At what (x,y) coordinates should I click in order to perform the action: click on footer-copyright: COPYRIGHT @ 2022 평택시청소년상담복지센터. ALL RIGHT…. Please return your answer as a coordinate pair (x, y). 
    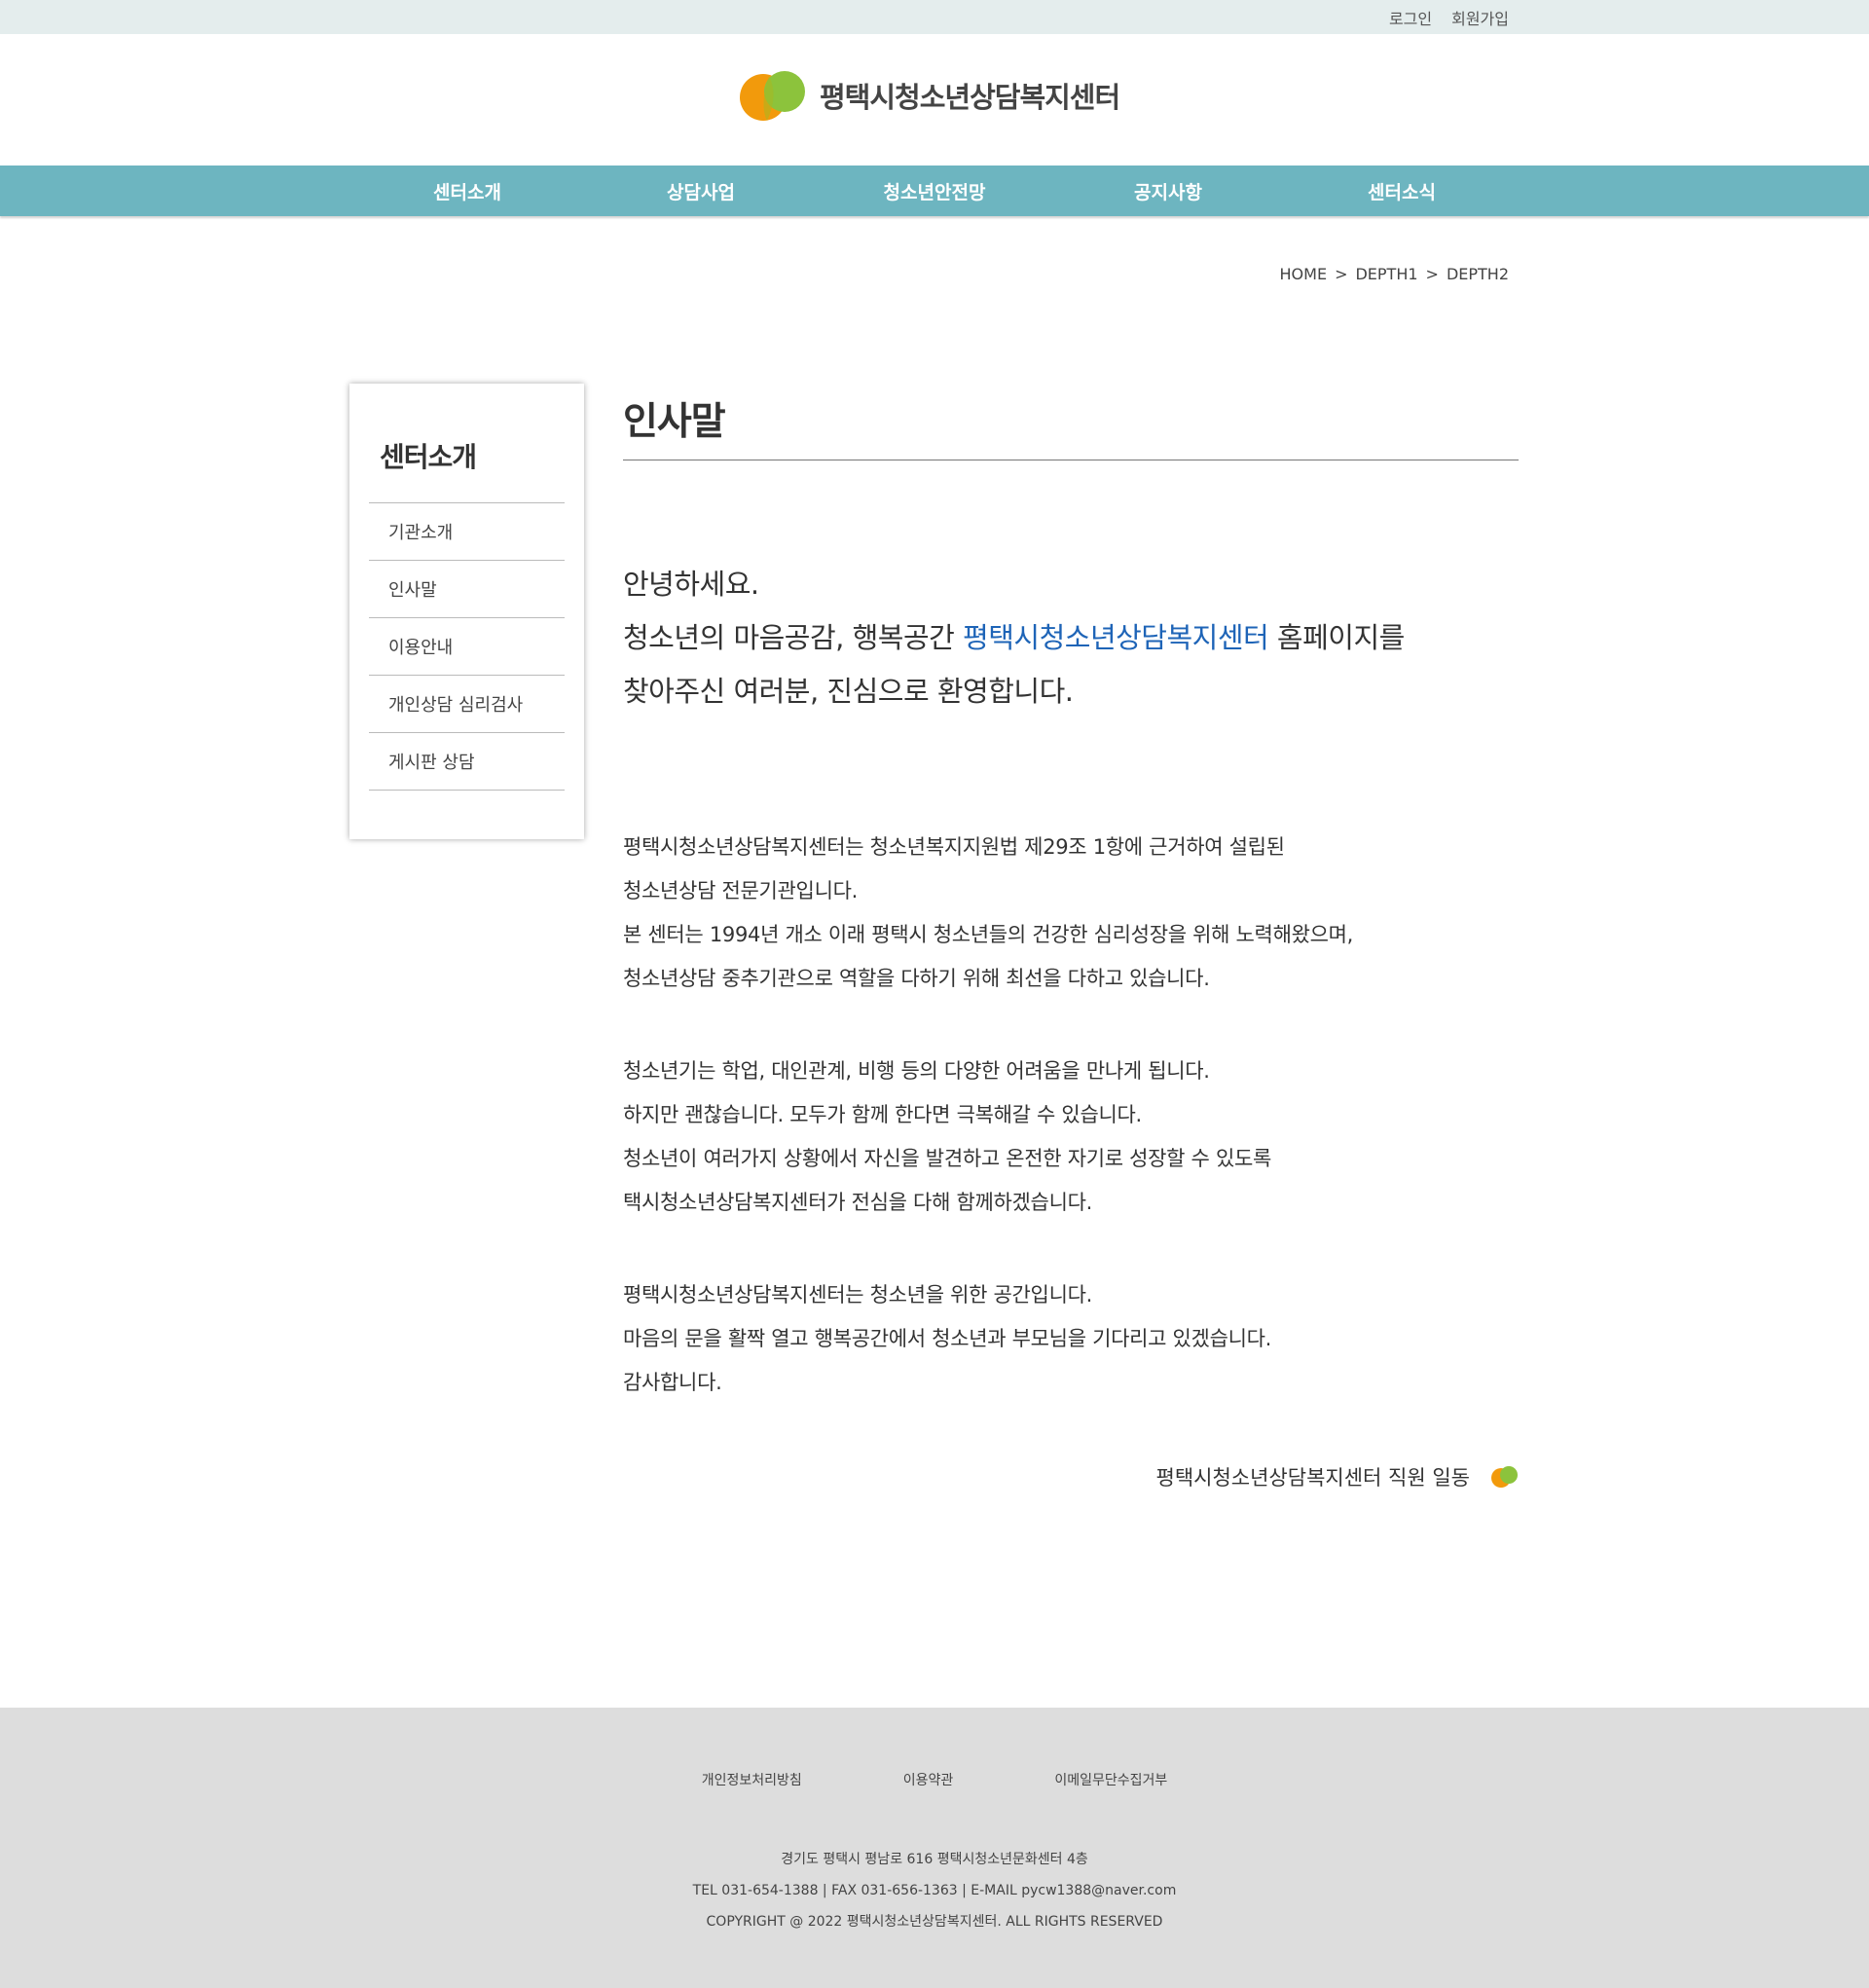
    Looking at the image, I should click on (934, 1922).